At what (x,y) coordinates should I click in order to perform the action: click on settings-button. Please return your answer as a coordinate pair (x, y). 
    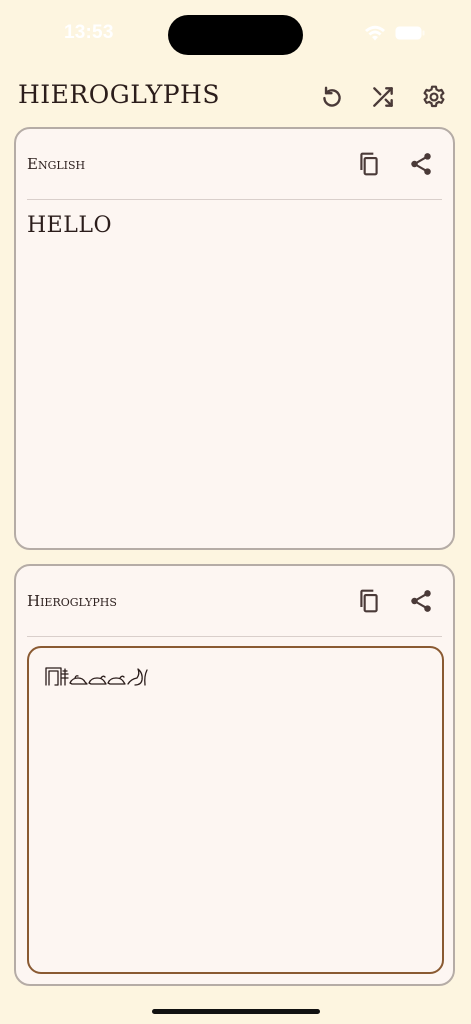
    Looking at the image, I should click on (434, 97).